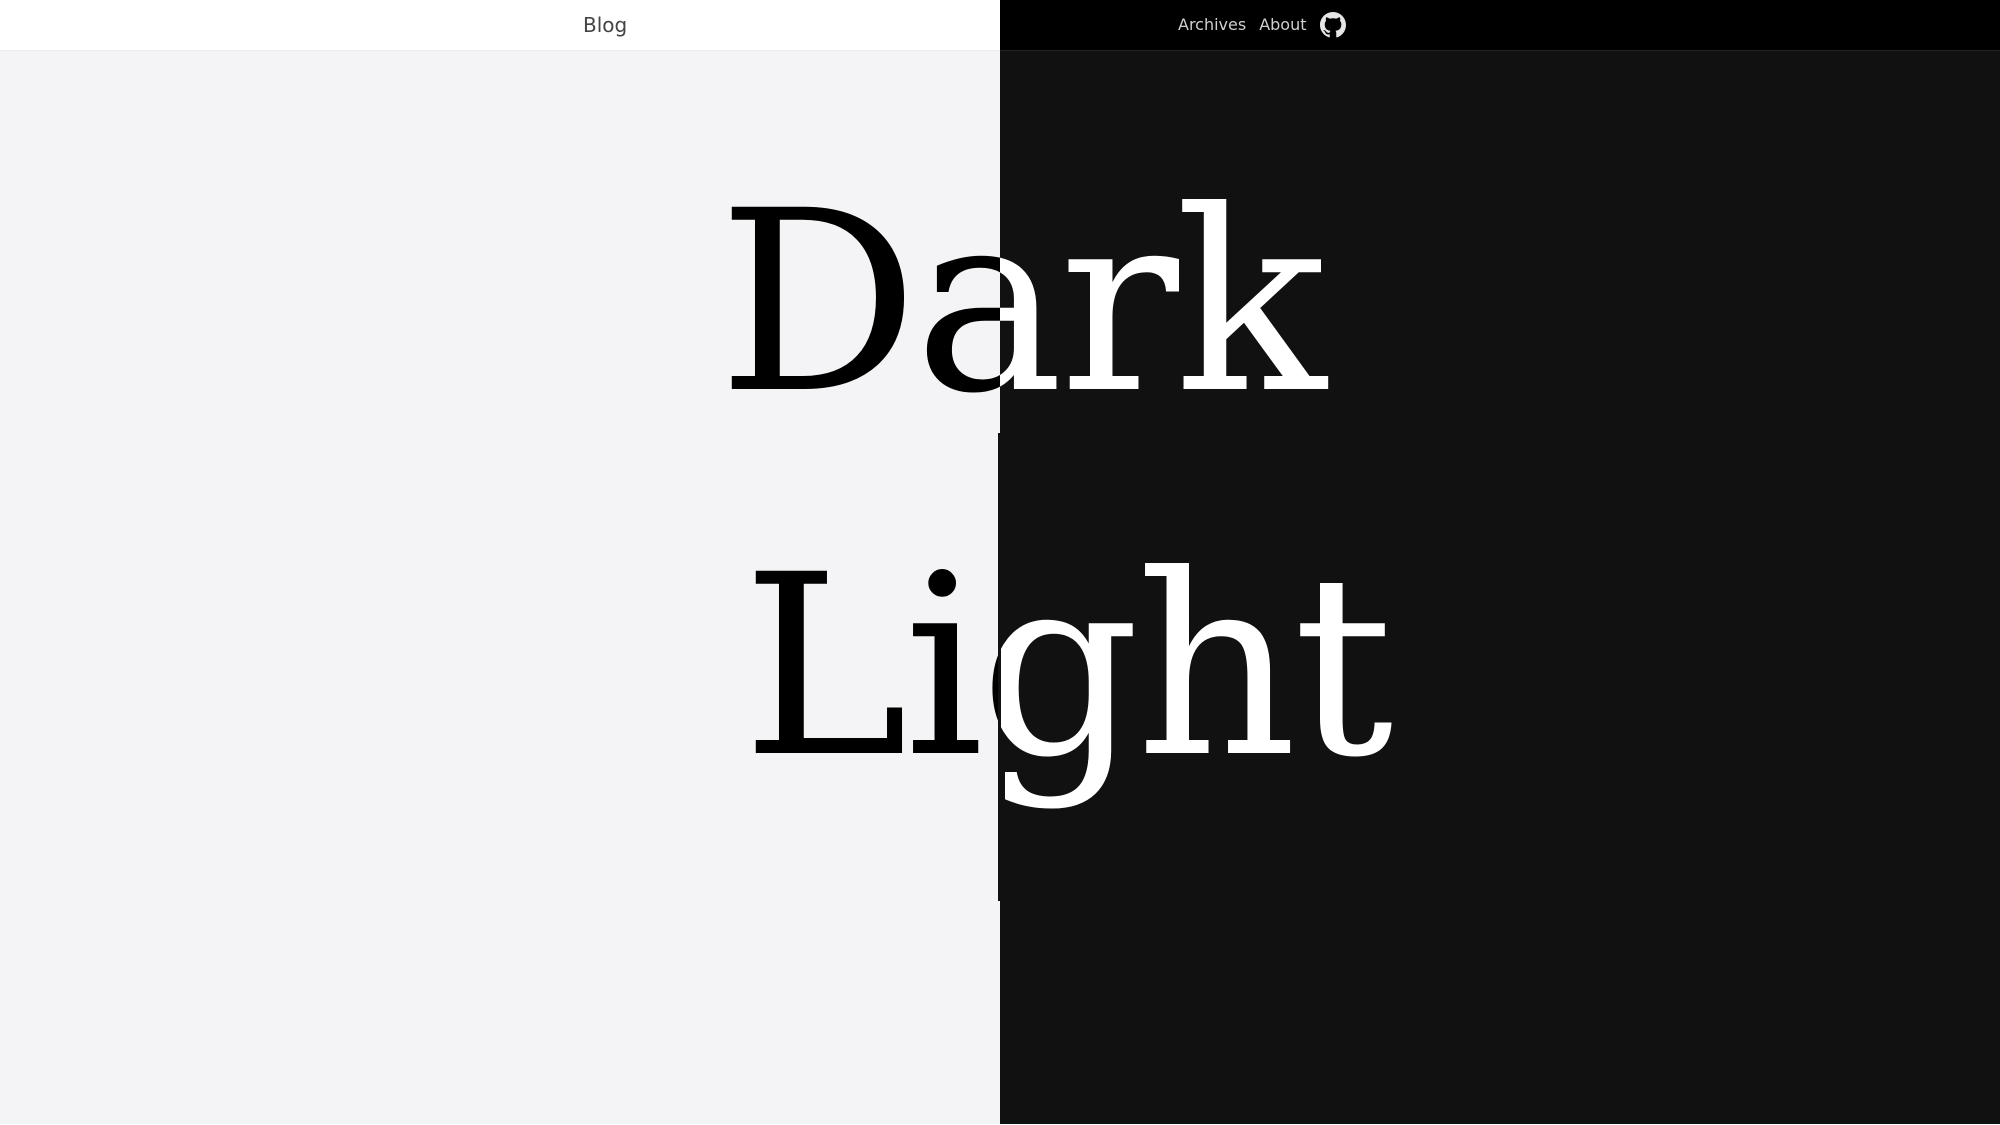 The height and width of the screenshot is (1125, 2000). Describe the element at coordinates (500, 25) in the screenshot. I see `light-header: Blog` at that location.